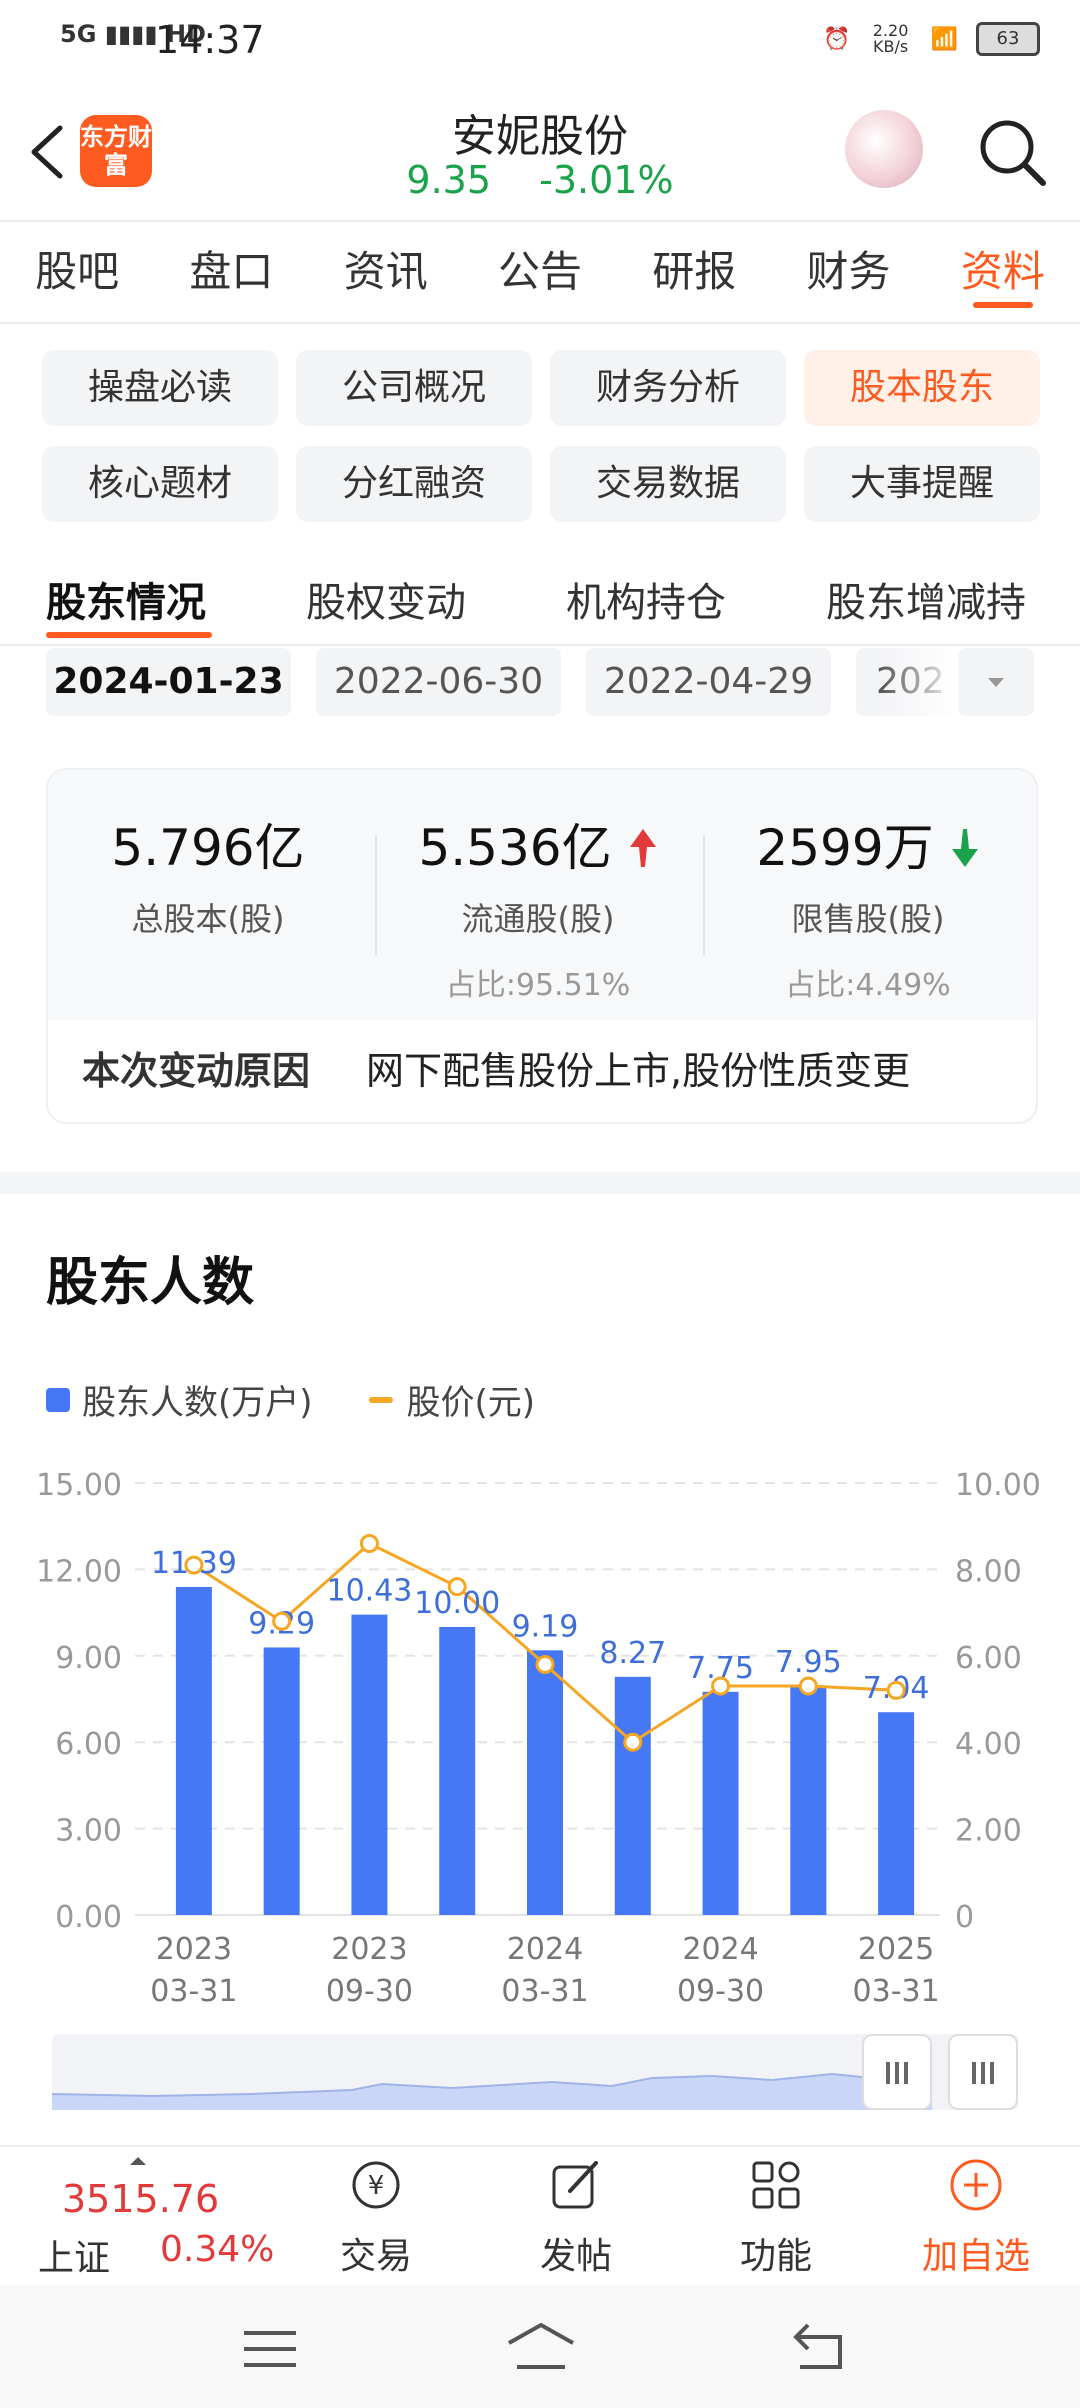  What do you see at coordinates (217, 2249) in the screenshot?
I see `index-change: 0.34%` at bounding box center [217, 2249].